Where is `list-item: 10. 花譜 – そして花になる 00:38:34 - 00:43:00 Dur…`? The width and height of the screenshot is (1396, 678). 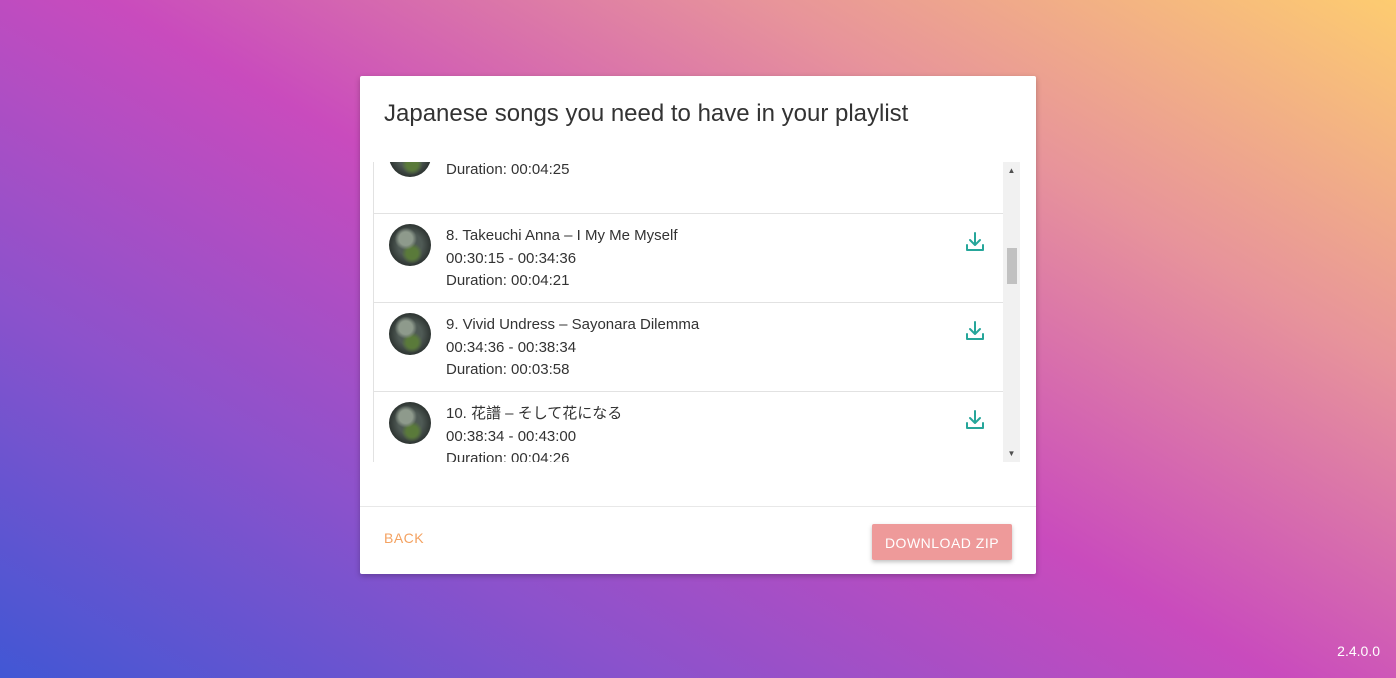
list-item: 10. 花譜 – そして花になる 00:38:34 - 00:43:00 Dur… is located at coordinates (688, 427).